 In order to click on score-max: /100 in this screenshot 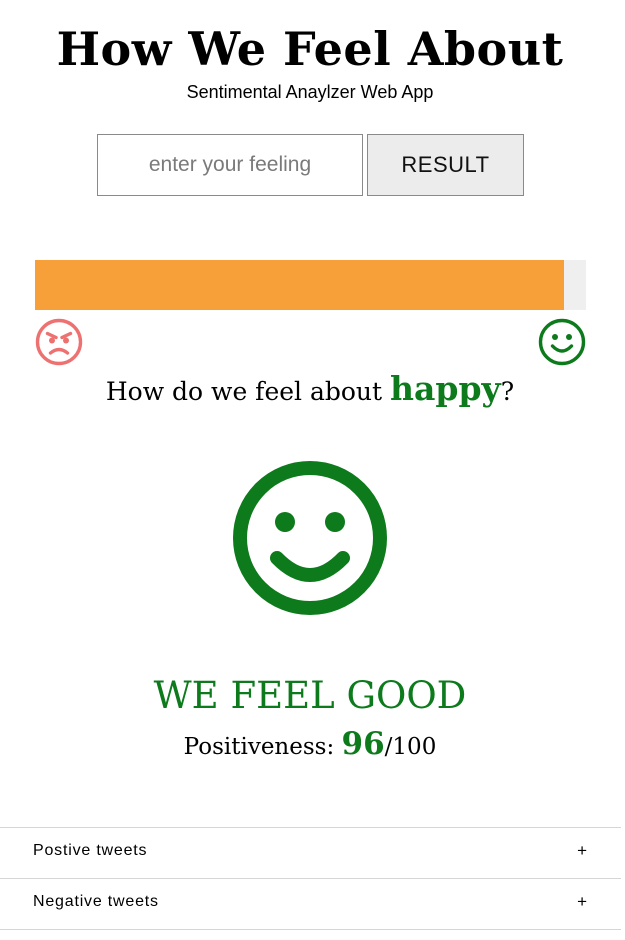, I will do `click(410, 747)`.